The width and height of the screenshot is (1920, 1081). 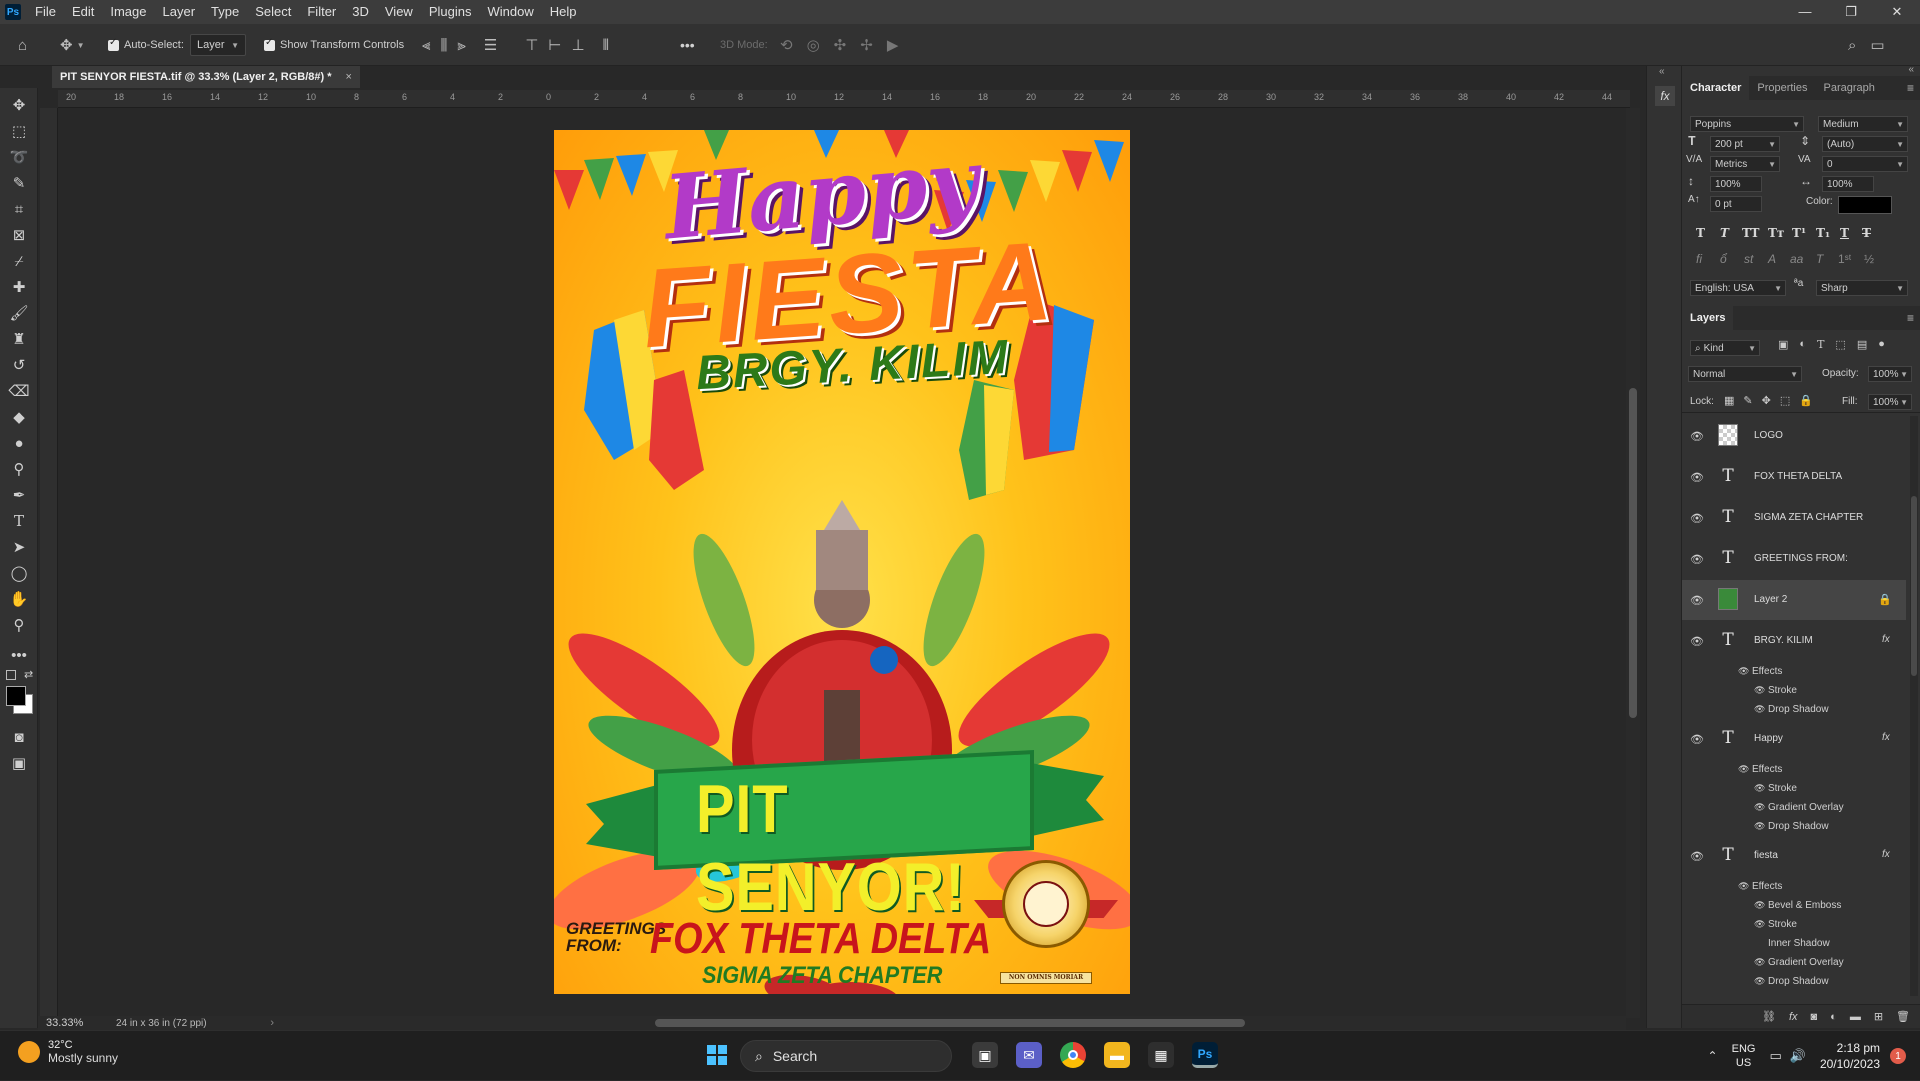 I want to click on weather-widget: 32°C Mostly sunny, so click(x=68, y=1052).